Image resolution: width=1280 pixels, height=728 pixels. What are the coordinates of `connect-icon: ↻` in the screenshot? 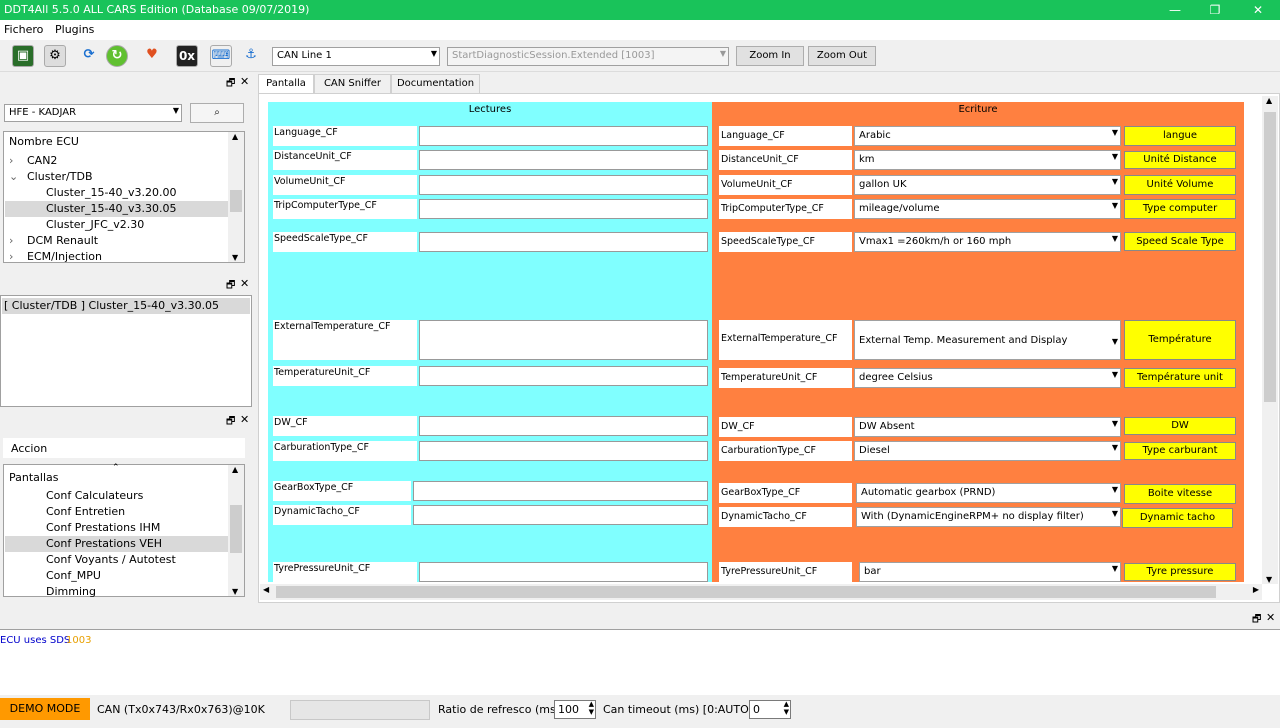 It's located at (117, 56).